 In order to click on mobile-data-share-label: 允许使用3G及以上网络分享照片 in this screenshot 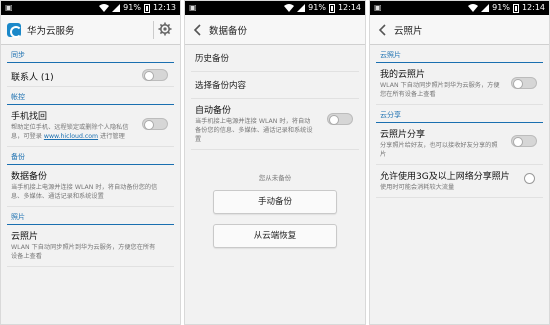, I will do `click(445, 176)`.